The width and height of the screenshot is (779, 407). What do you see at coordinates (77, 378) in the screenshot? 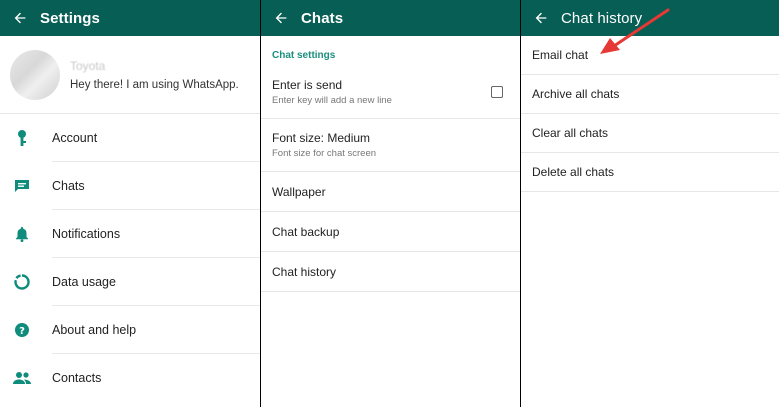
I see `settings-item-label: Contacts` at bounding box center [77, 378].